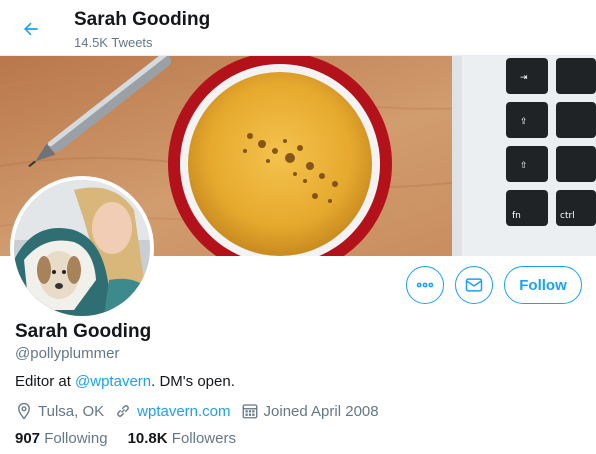 The height and width of the screenshot is (454, 596). I want to click on avatar-image, so click(82, 248).